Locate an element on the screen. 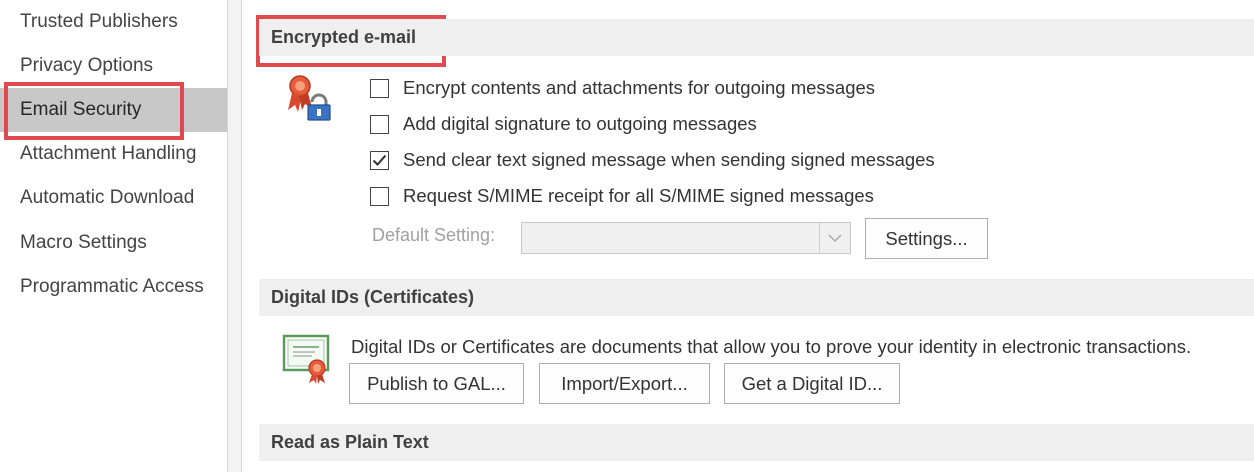  checkbox-add-digital-signature is located at coordinates (379, 124).